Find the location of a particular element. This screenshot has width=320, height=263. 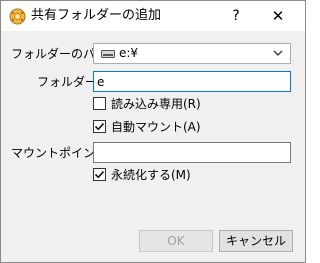

folder-path-select: e:¥ is located at coordinates (192, 53).